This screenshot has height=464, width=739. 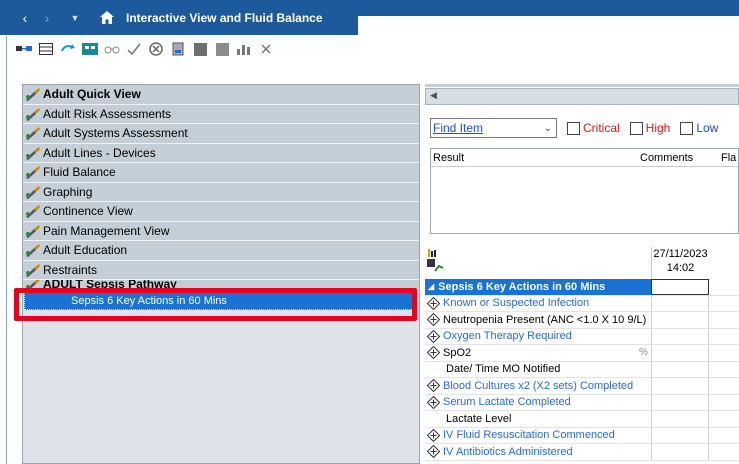 What do you see at coordinates (68, 191) in the screenshot?
I see `nav-item-label: Graphing` at bounding box center [68, 191].